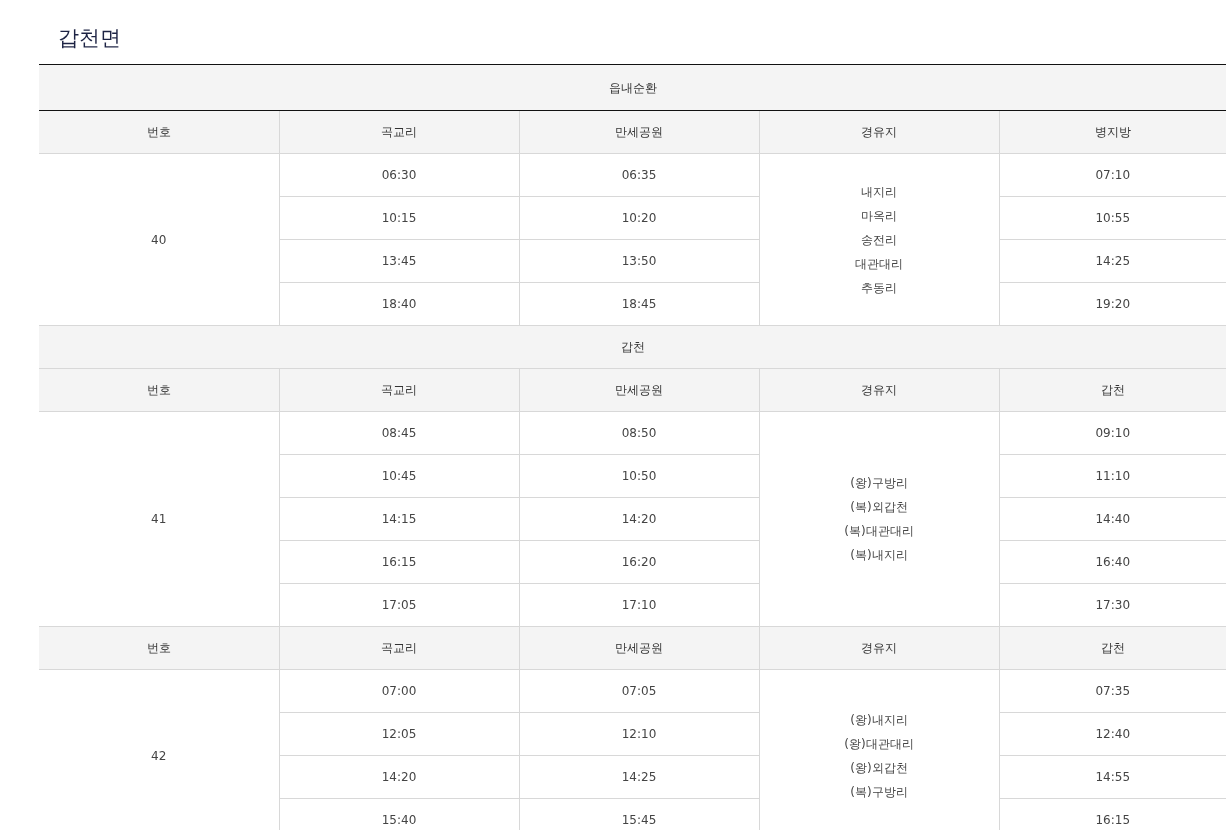 This screenshot has height=830, width=1226. What do you see at coordinates (399, 261) in the screenshot?
I see `table-cell: 13:45` at bounding box center [399, 261].